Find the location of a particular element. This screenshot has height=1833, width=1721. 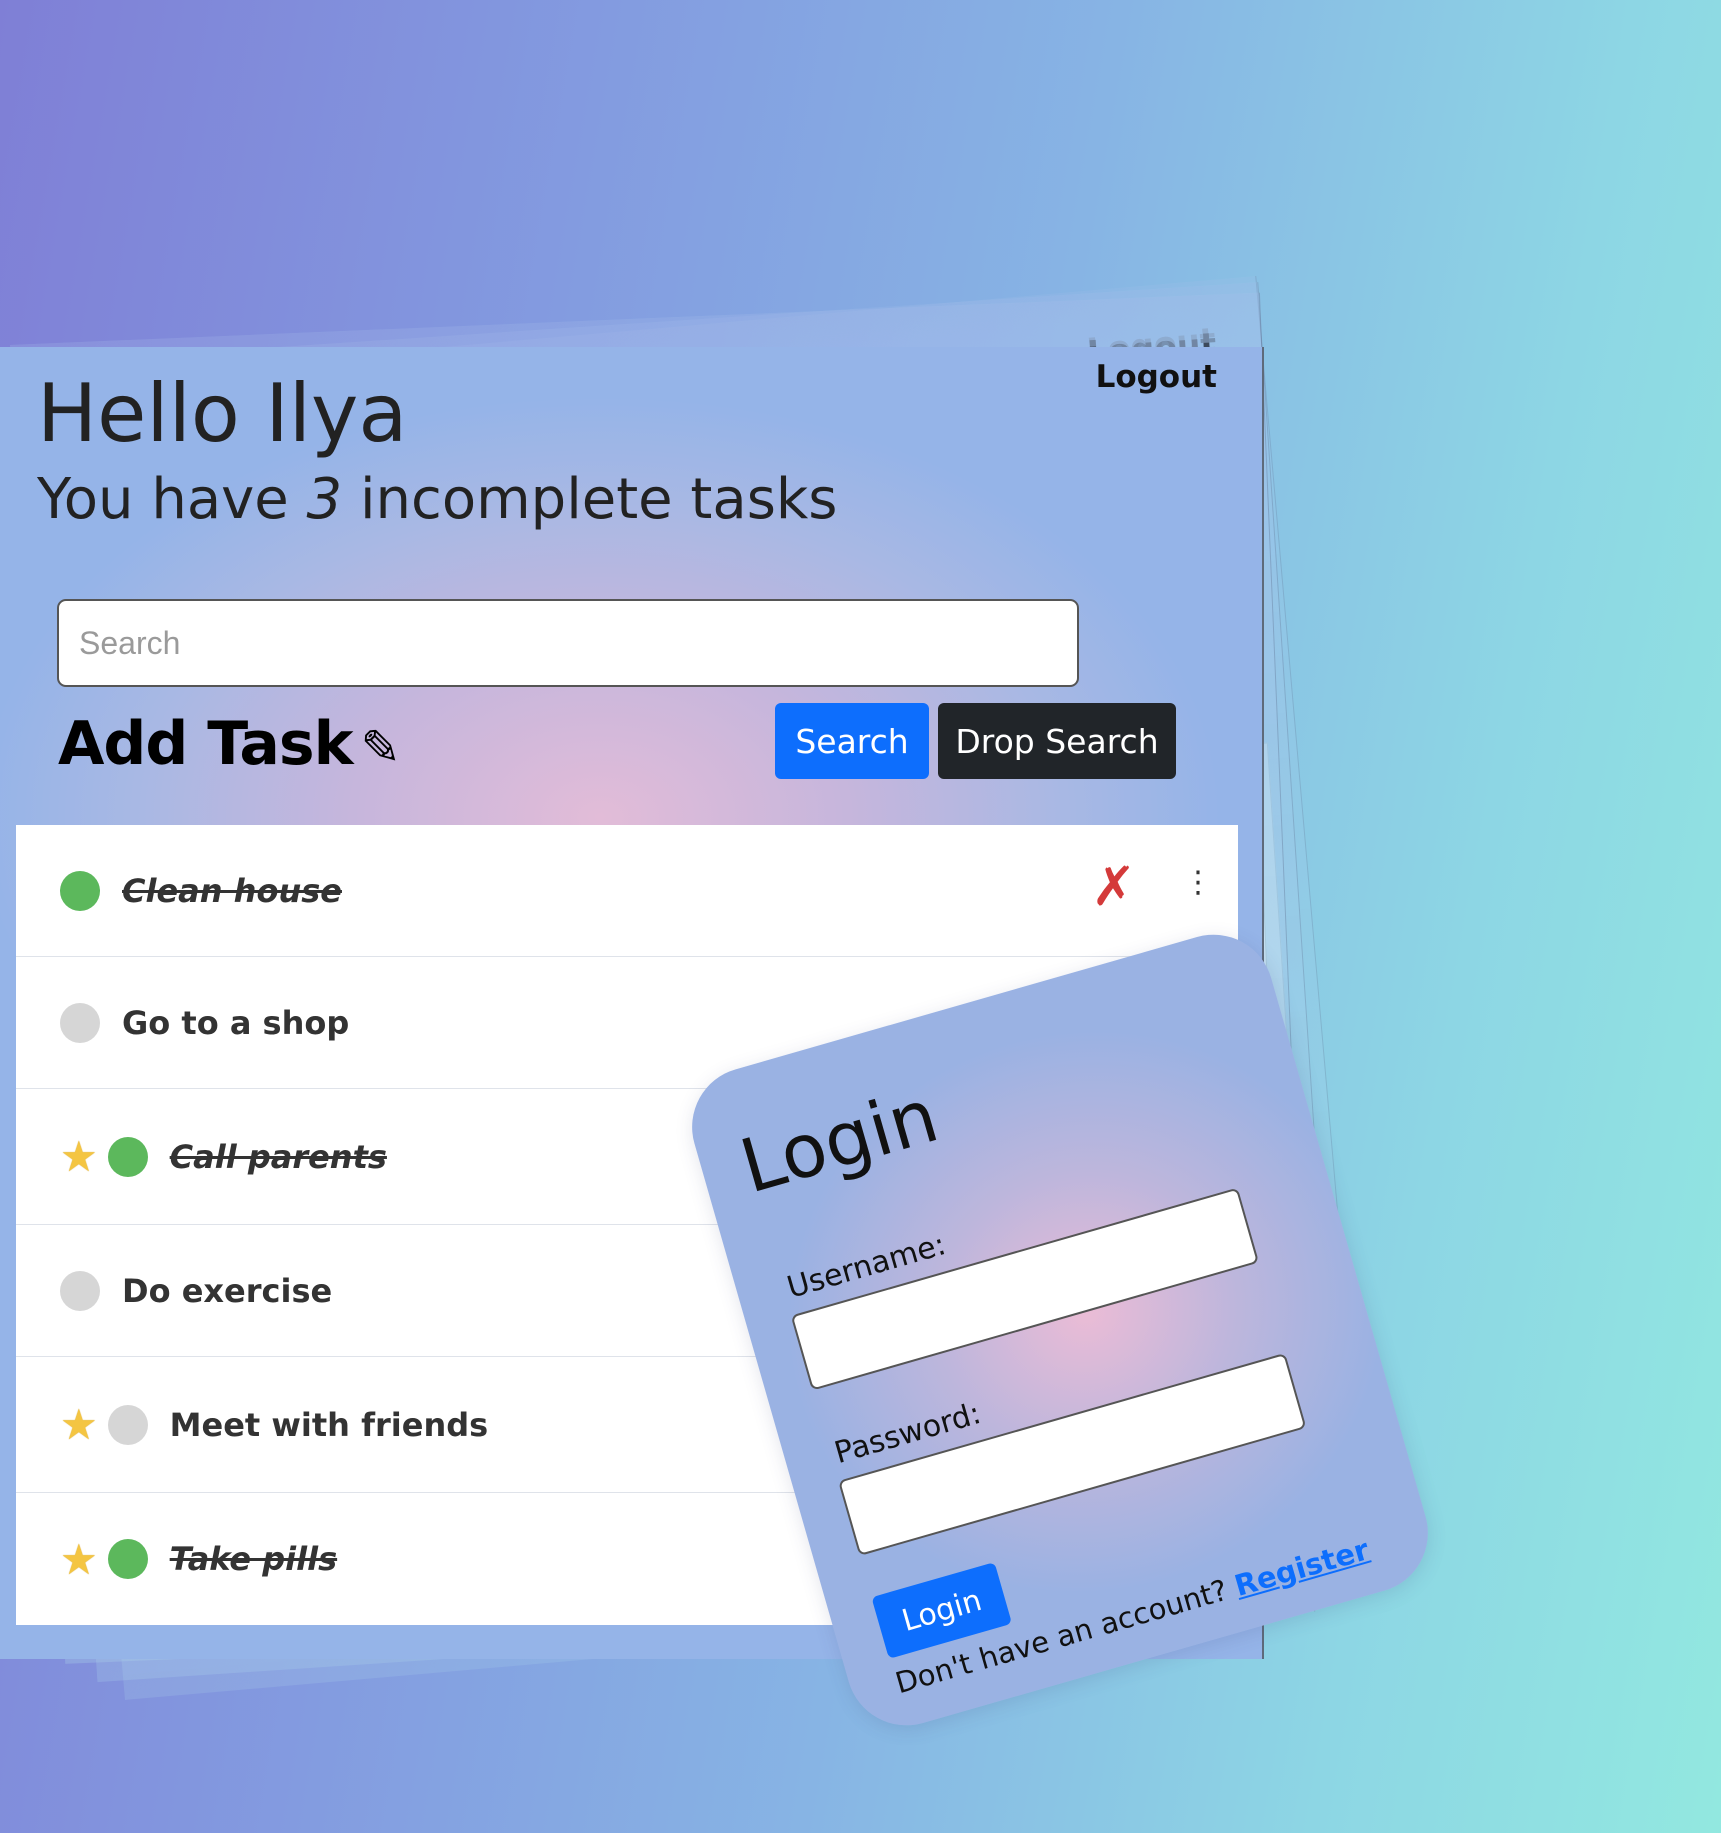

drop-search-button: Drop Search is located at coordinates (1057, 741).